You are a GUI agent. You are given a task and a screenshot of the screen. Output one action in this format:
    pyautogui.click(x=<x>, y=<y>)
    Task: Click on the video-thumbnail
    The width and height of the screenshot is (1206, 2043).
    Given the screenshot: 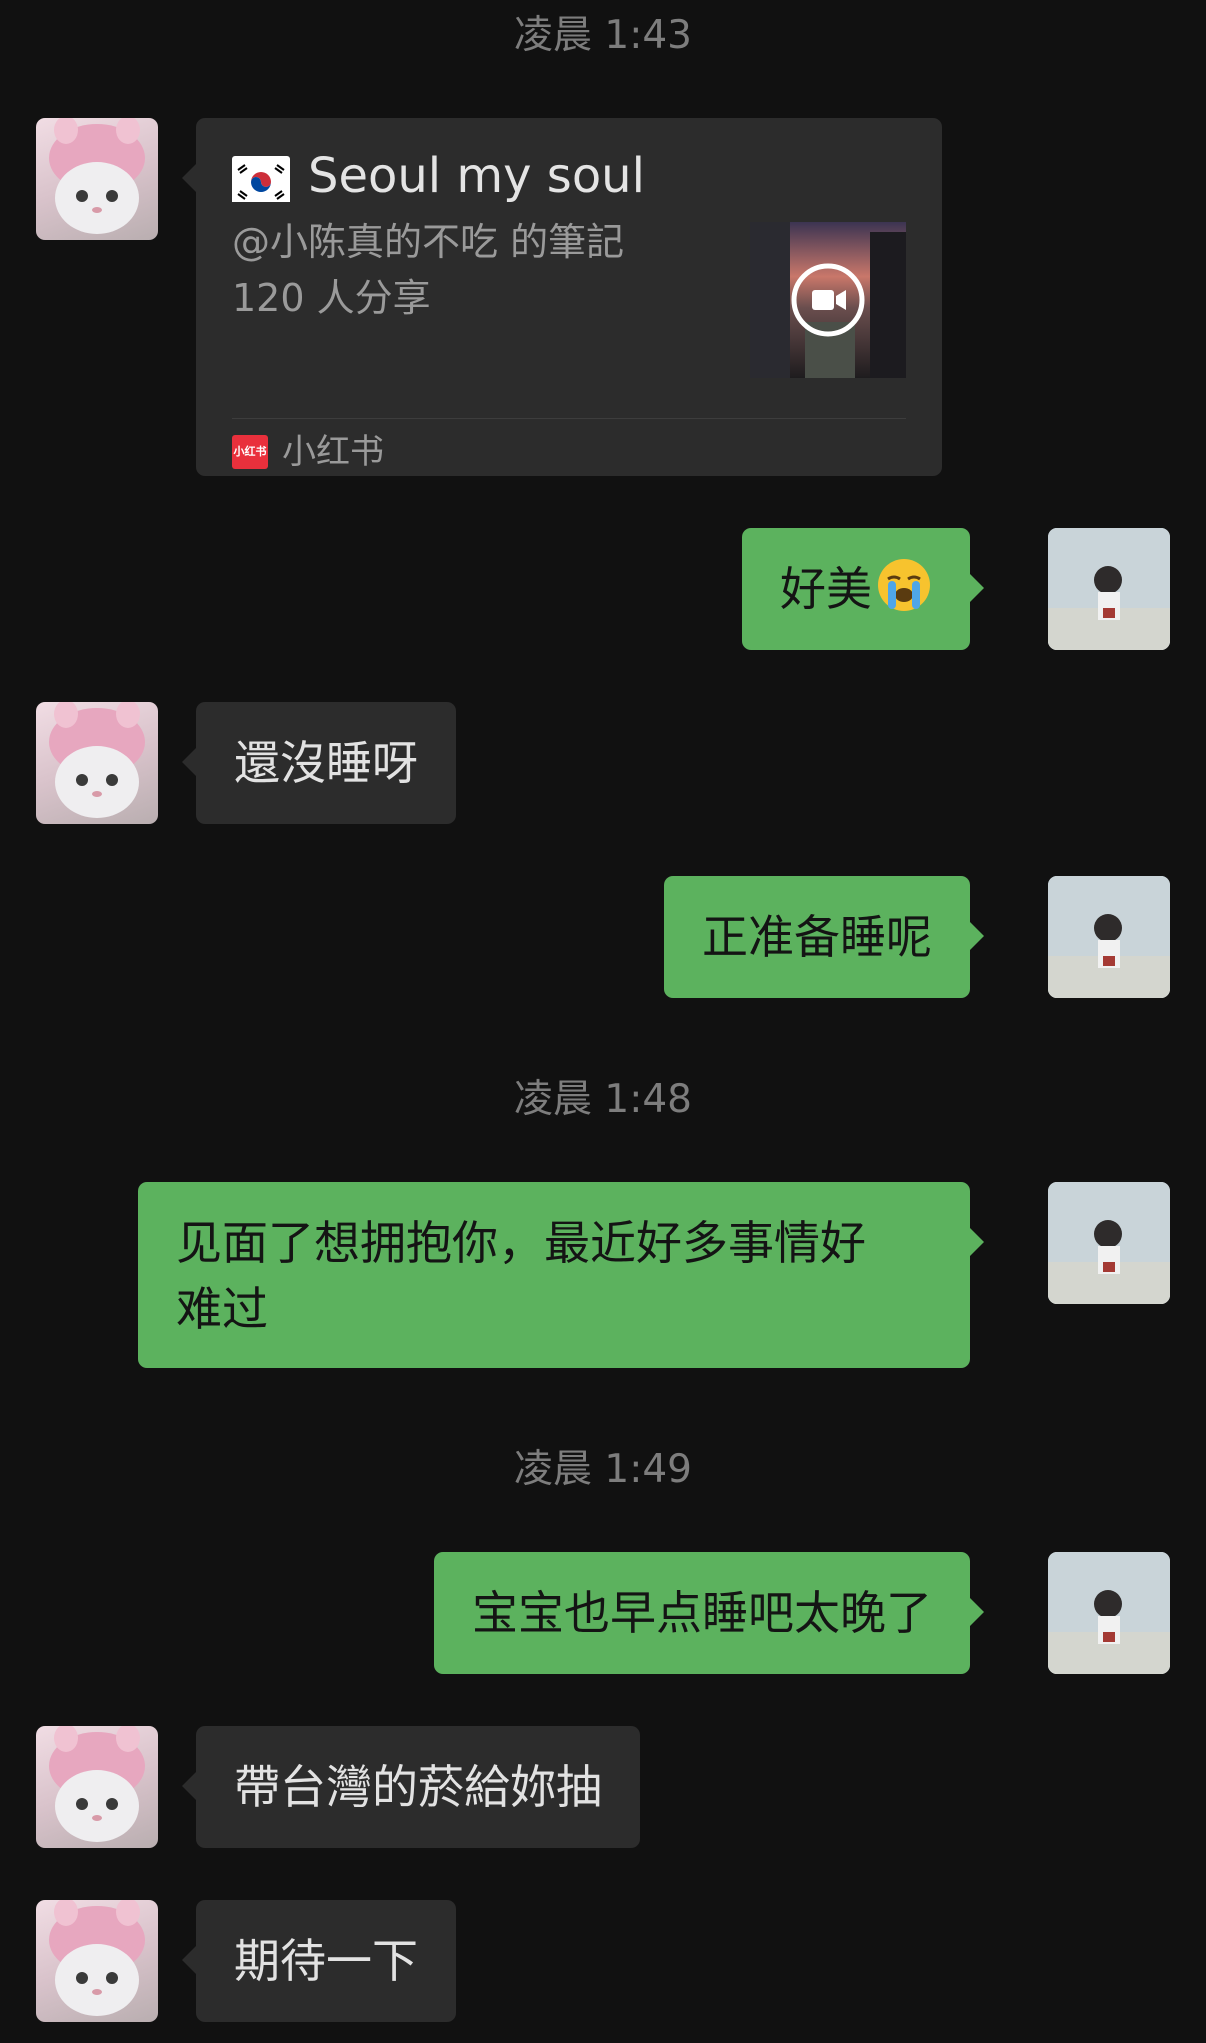 What is the action you would take?
    pyautogui.click(x=828, y=300)
    